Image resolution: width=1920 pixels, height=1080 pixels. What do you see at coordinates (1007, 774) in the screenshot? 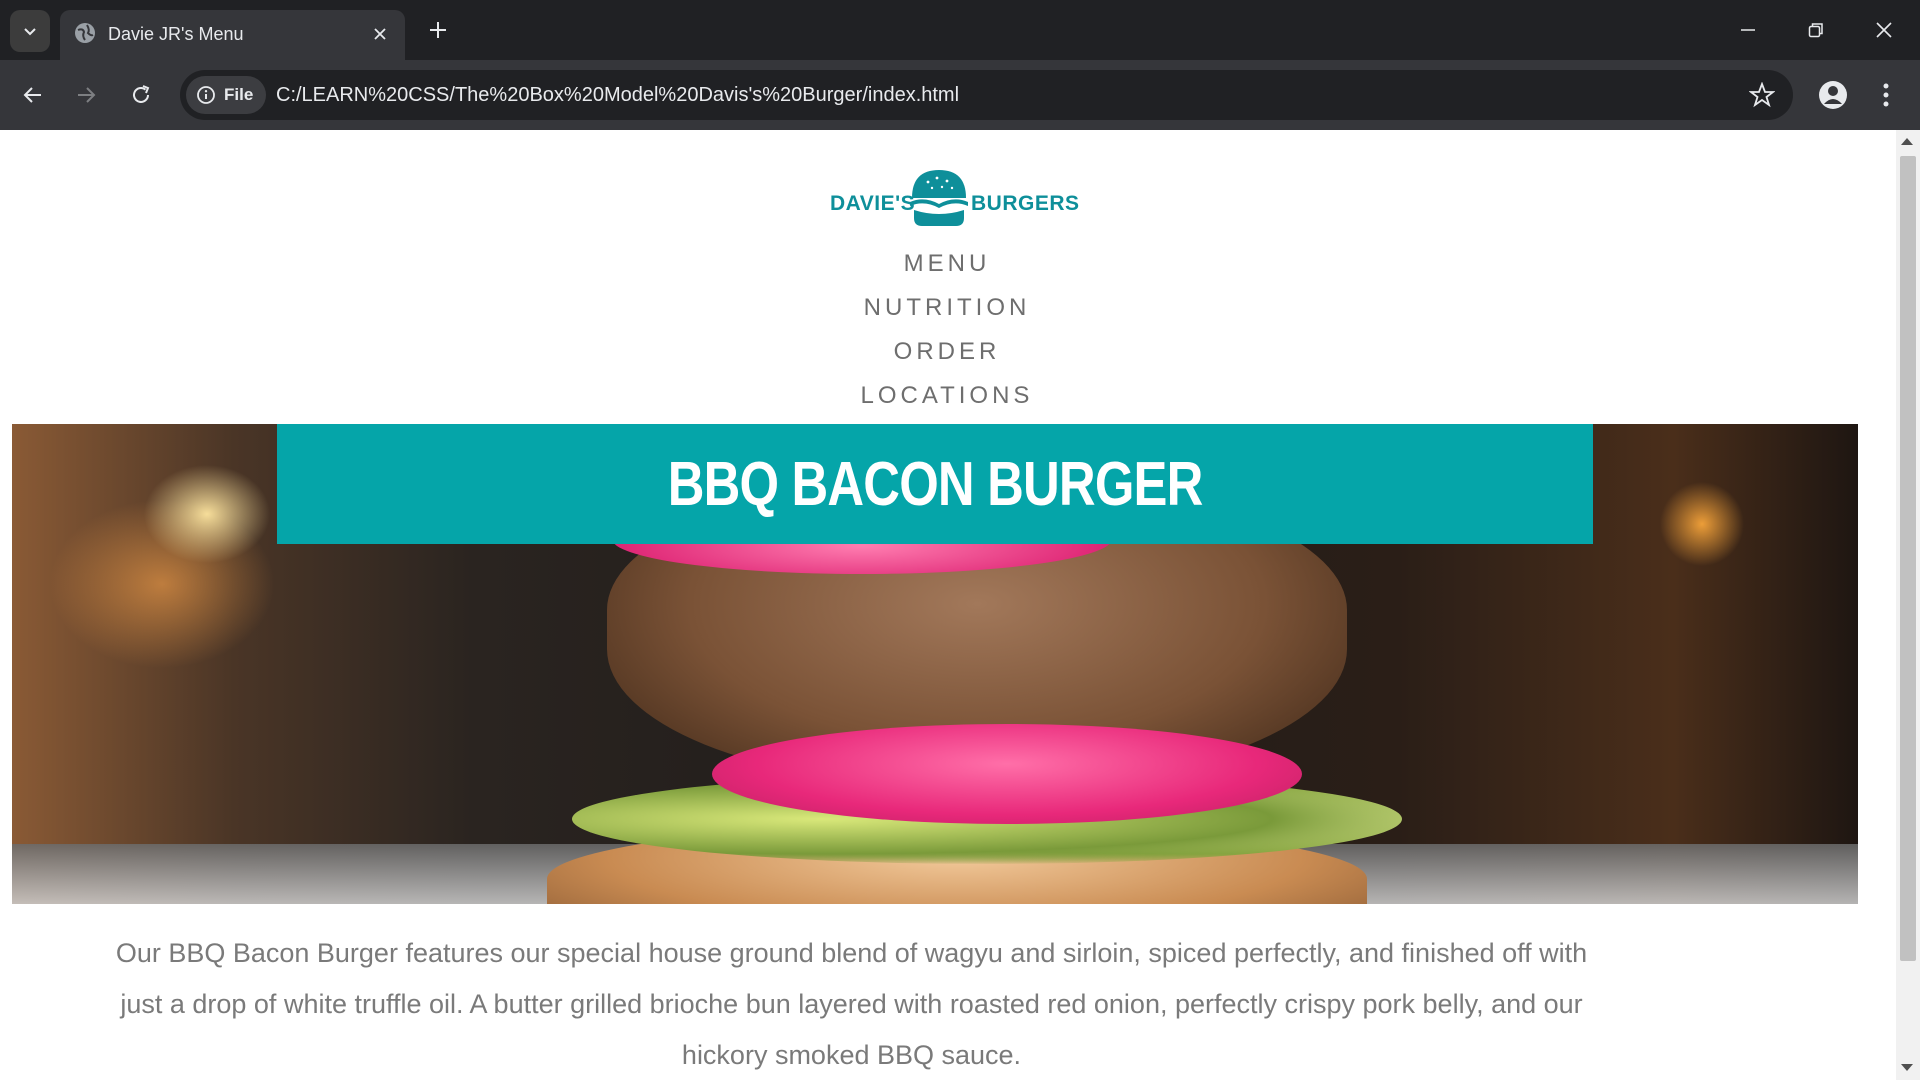
I see `hero-onion-lower` at bounding box center [1007, 774].